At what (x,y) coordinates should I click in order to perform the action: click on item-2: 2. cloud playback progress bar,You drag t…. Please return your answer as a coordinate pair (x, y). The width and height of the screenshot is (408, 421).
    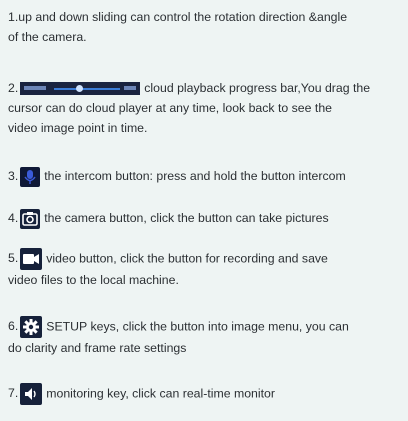
    Looking at the image, I should click on (189, 108).